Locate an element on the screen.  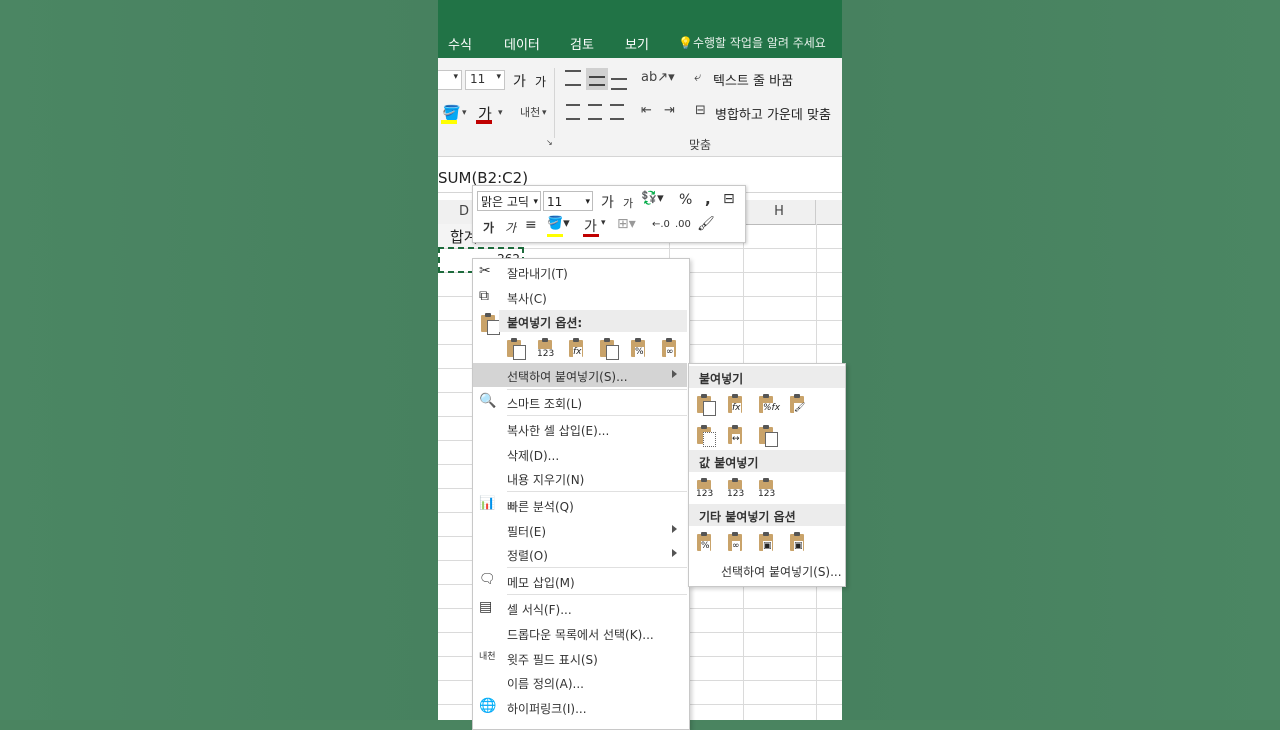
mini-align-center-icon: ≡ is located at coordinates (531, 225).